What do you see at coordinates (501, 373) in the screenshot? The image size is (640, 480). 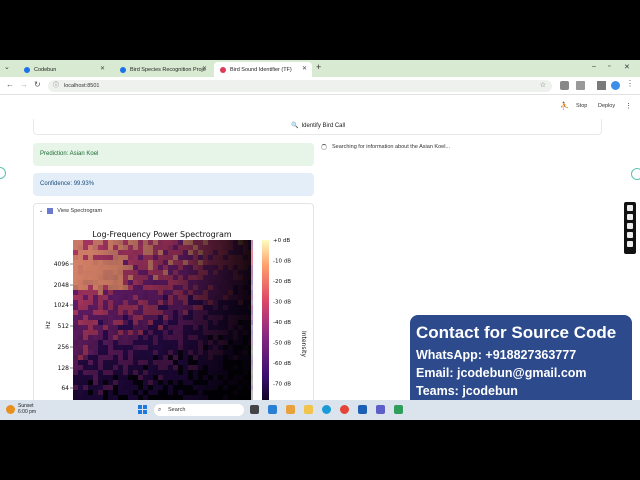 I see `contact-email: Email: jcodebun@gmail.com` at bounding box center [501, 373].